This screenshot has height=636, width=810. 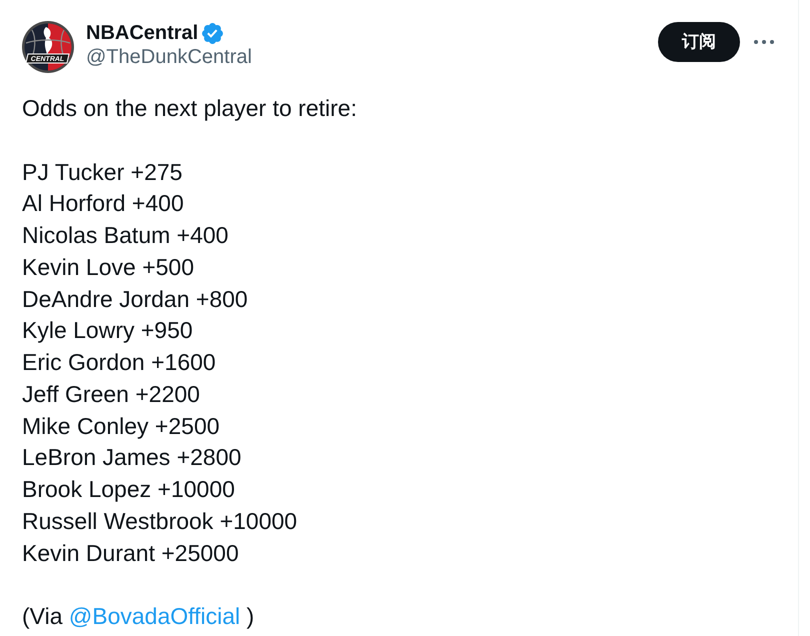 I want to click on odds-line: Russell Westbrook +10000, so click(x=160, y=521).